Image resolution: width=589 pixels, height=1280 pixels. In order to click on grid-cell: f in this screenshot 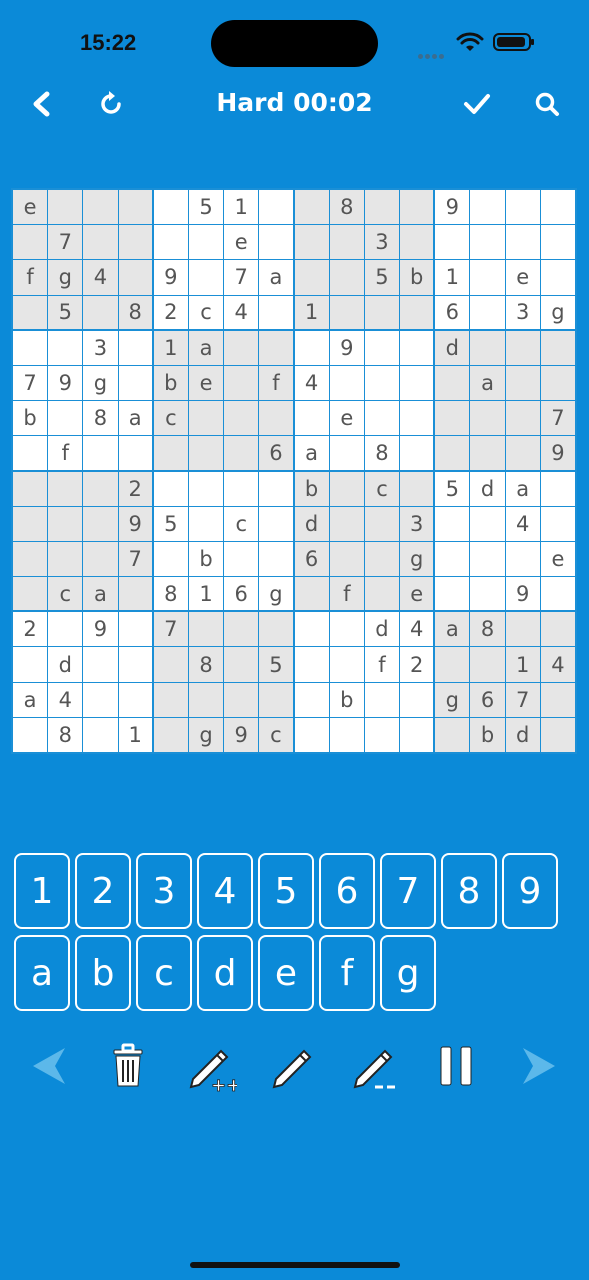, I will do `click(30, 277)`.